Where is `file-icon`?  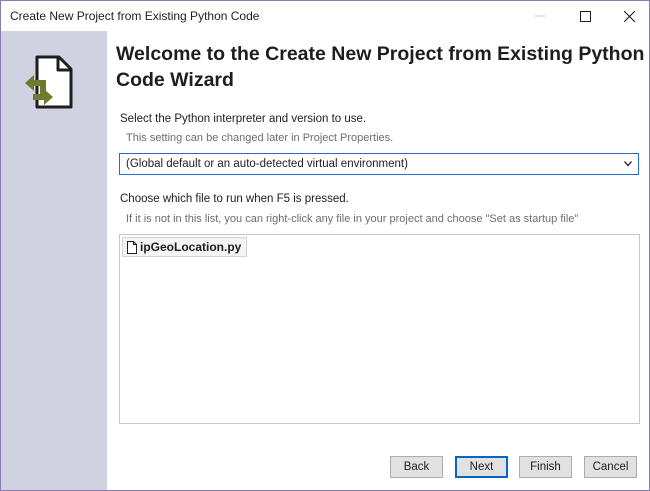 file-icon is located at coordinates (132, 247).